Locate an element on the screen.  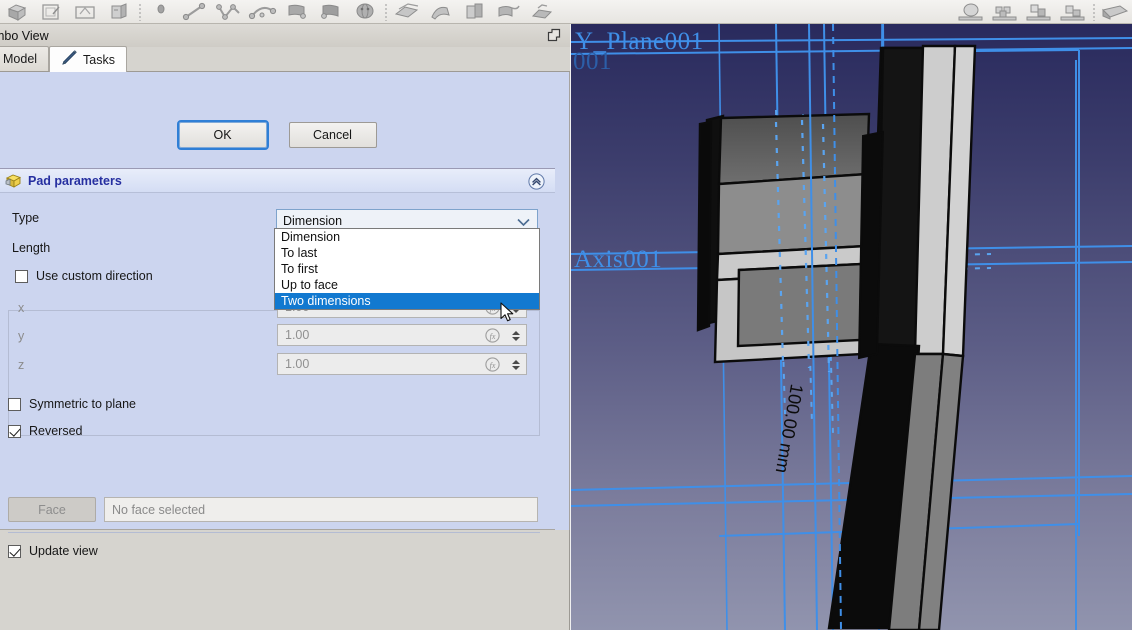
sketch-icon is located at coordinates (51, 11).